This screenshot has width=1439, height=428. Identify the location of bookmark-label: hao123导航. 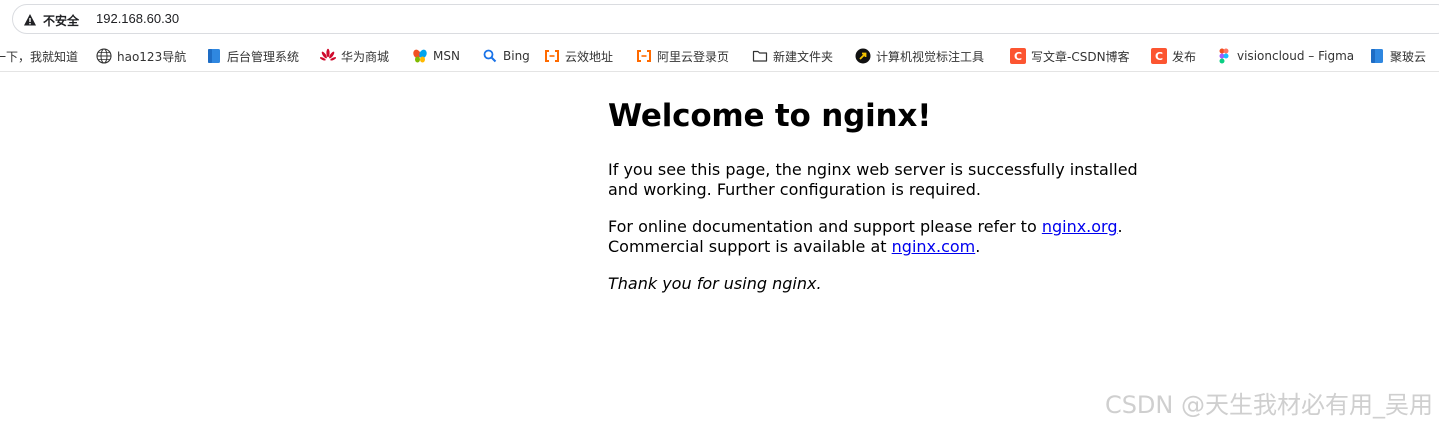
(152, 56).